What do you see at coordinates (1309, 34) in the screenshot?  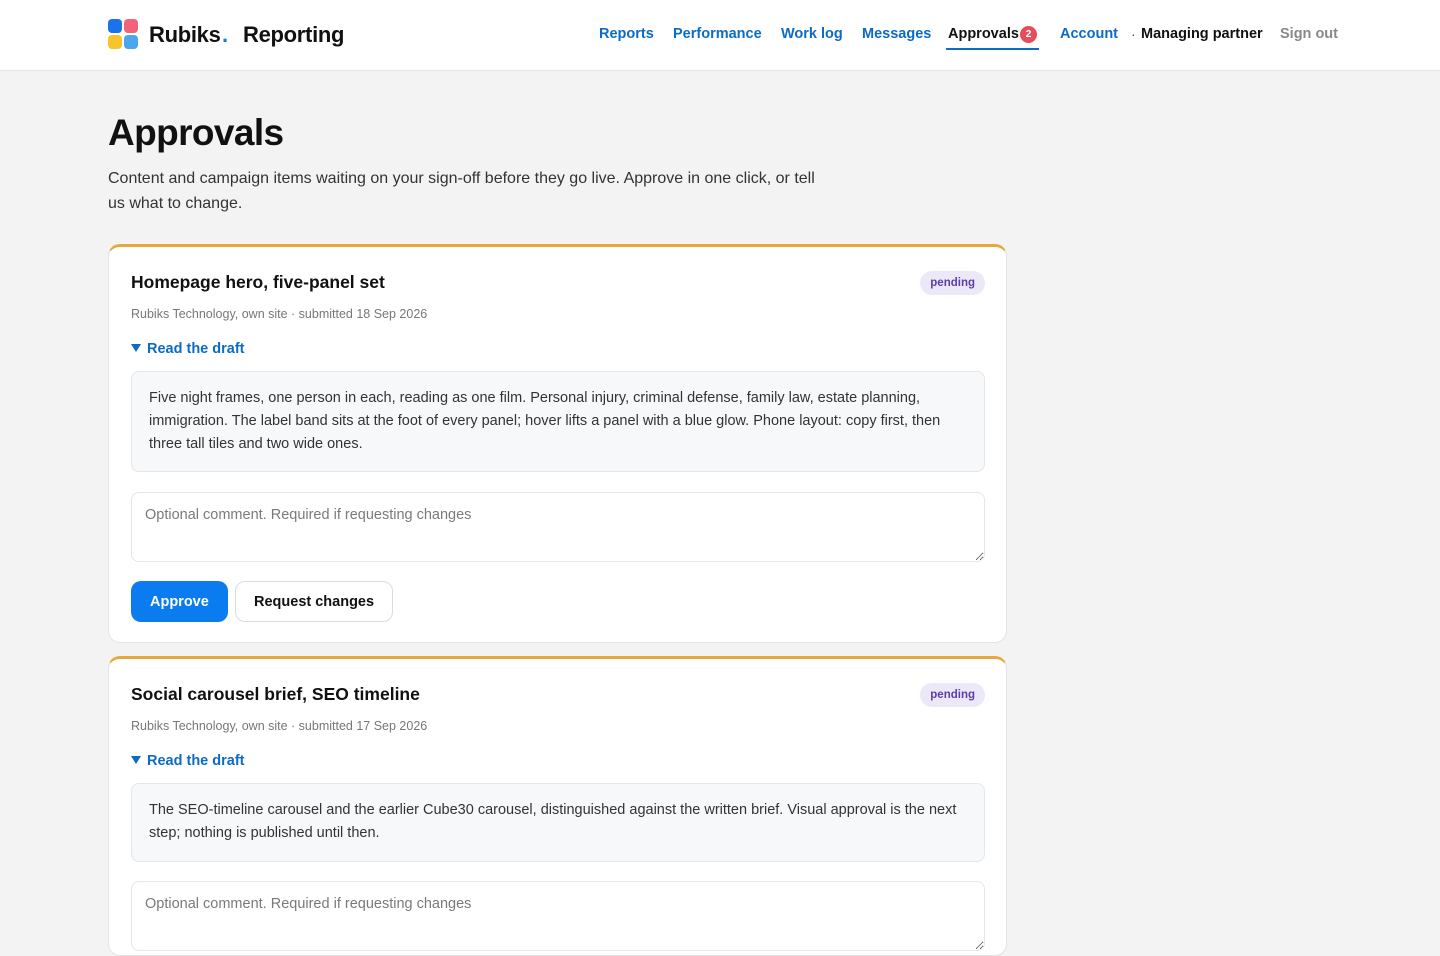 I see `sign-out-link: Sign out` at bounding box center [1309, 34].